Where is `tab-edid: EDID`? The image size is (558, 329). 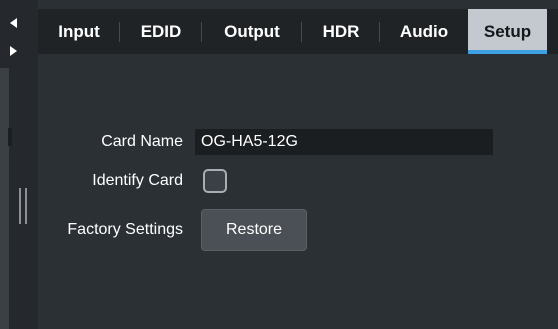 tab-edid: EDID is located at coordinates (161, 31).